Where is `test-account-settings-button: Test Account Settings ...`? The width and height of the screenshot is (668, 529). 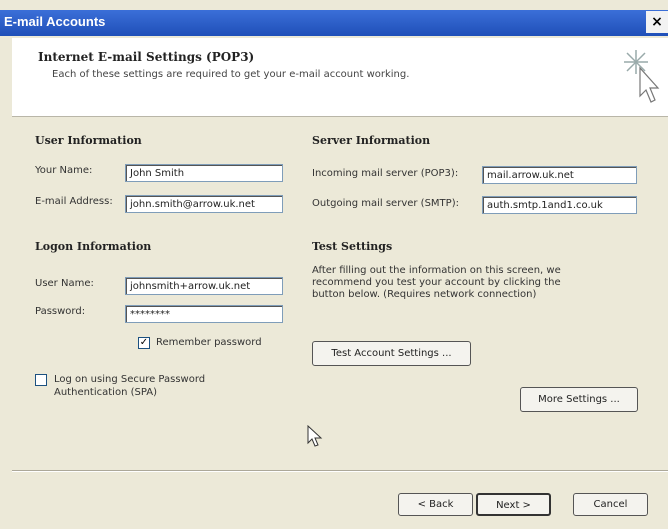
test-account-settings-button: Test Account Settings ... is located at coordinates (391, 353).